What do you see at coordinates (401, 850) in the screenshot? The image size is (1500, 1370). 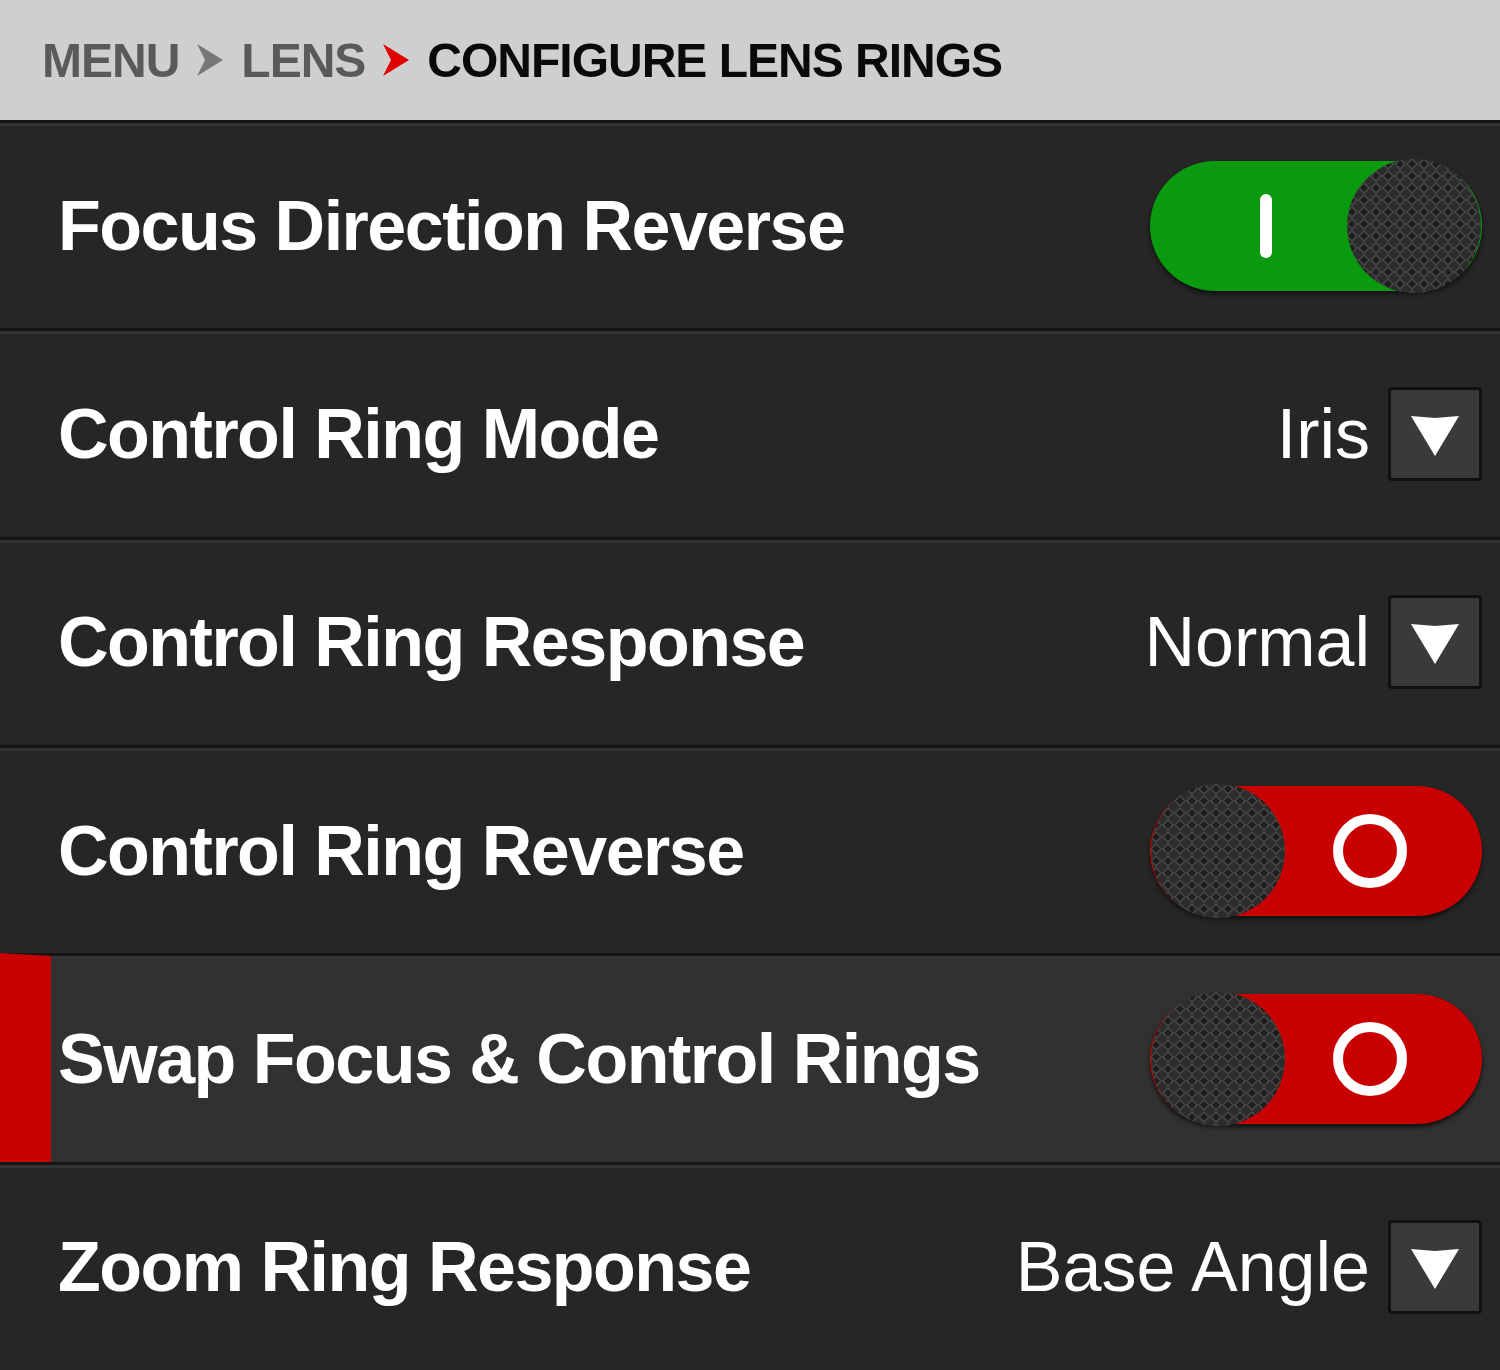 I see `setting-label: Control Ring Reverse` at bounding box center [401, 850].